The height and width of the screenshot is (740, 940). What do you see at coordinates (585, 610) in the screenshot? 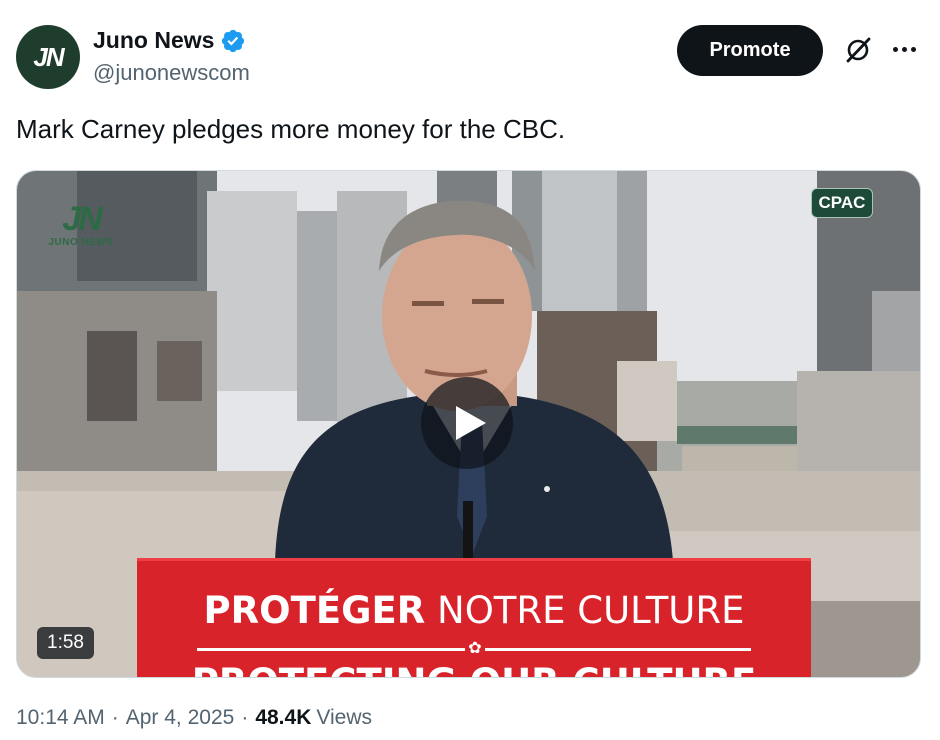
I see `podium-french-rest: NOTRE CULTURE` at bounding box center [585, 610].